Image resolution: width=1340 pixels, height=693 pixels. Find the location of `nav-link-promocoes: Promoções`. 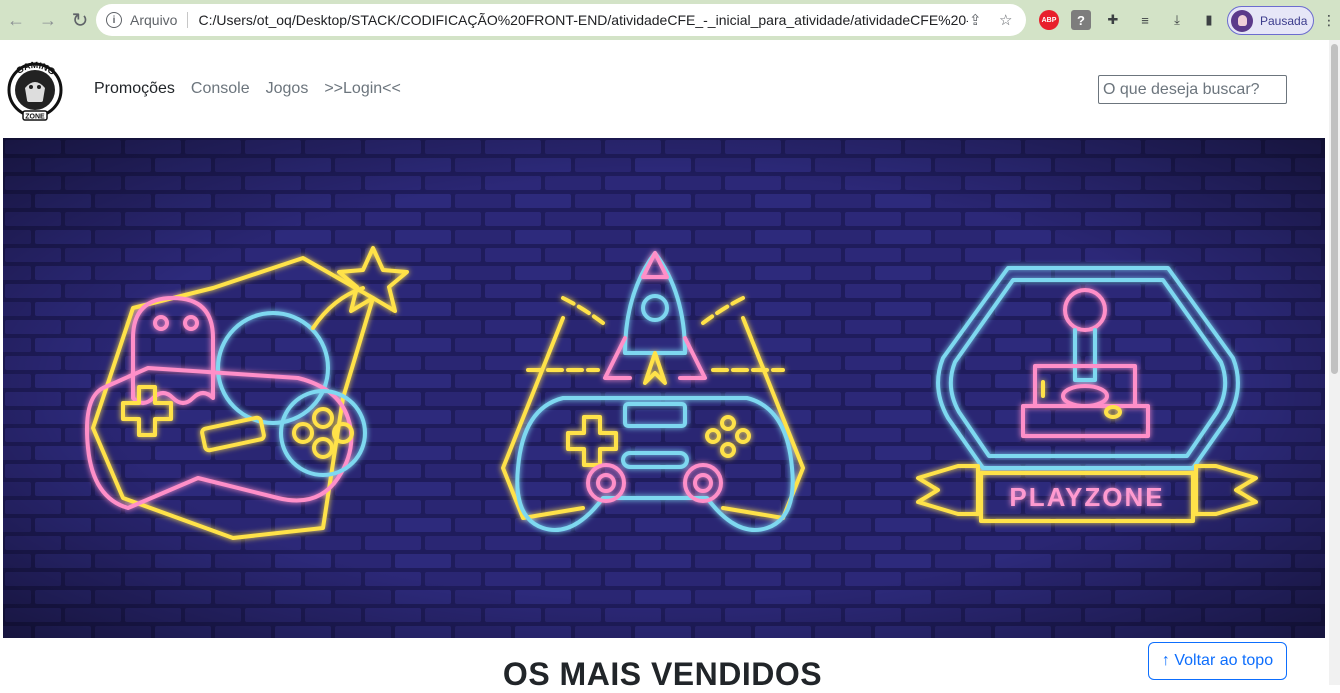

nav-link-promocoes: Promoções is located at coordinates (134, 89).